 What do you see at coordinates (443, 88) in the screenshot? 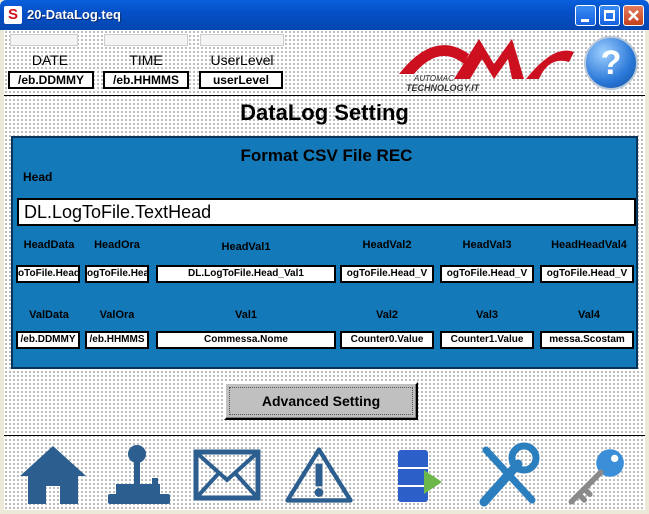
I see `logo-line2: TECHNOLOGY.IT` at bounding box center [443, 88].